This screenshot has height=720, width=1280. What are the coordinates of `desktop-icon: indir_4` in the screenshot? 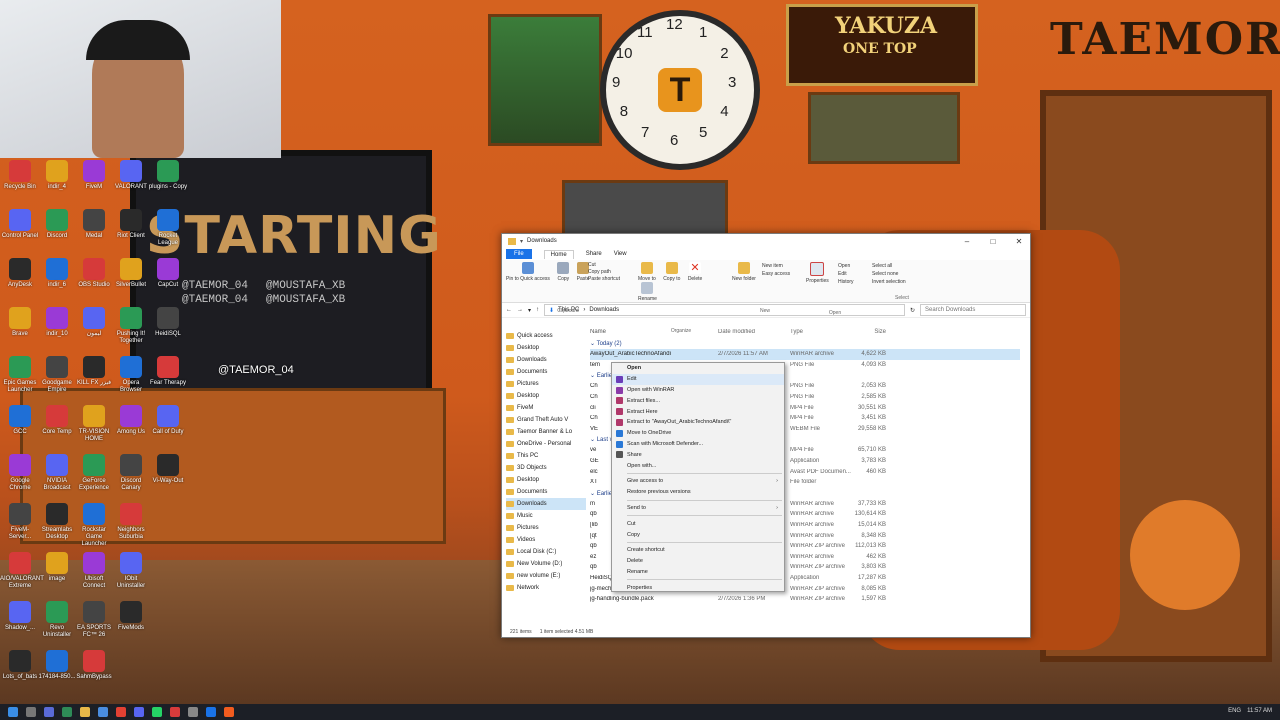 It's located at (57, 175).